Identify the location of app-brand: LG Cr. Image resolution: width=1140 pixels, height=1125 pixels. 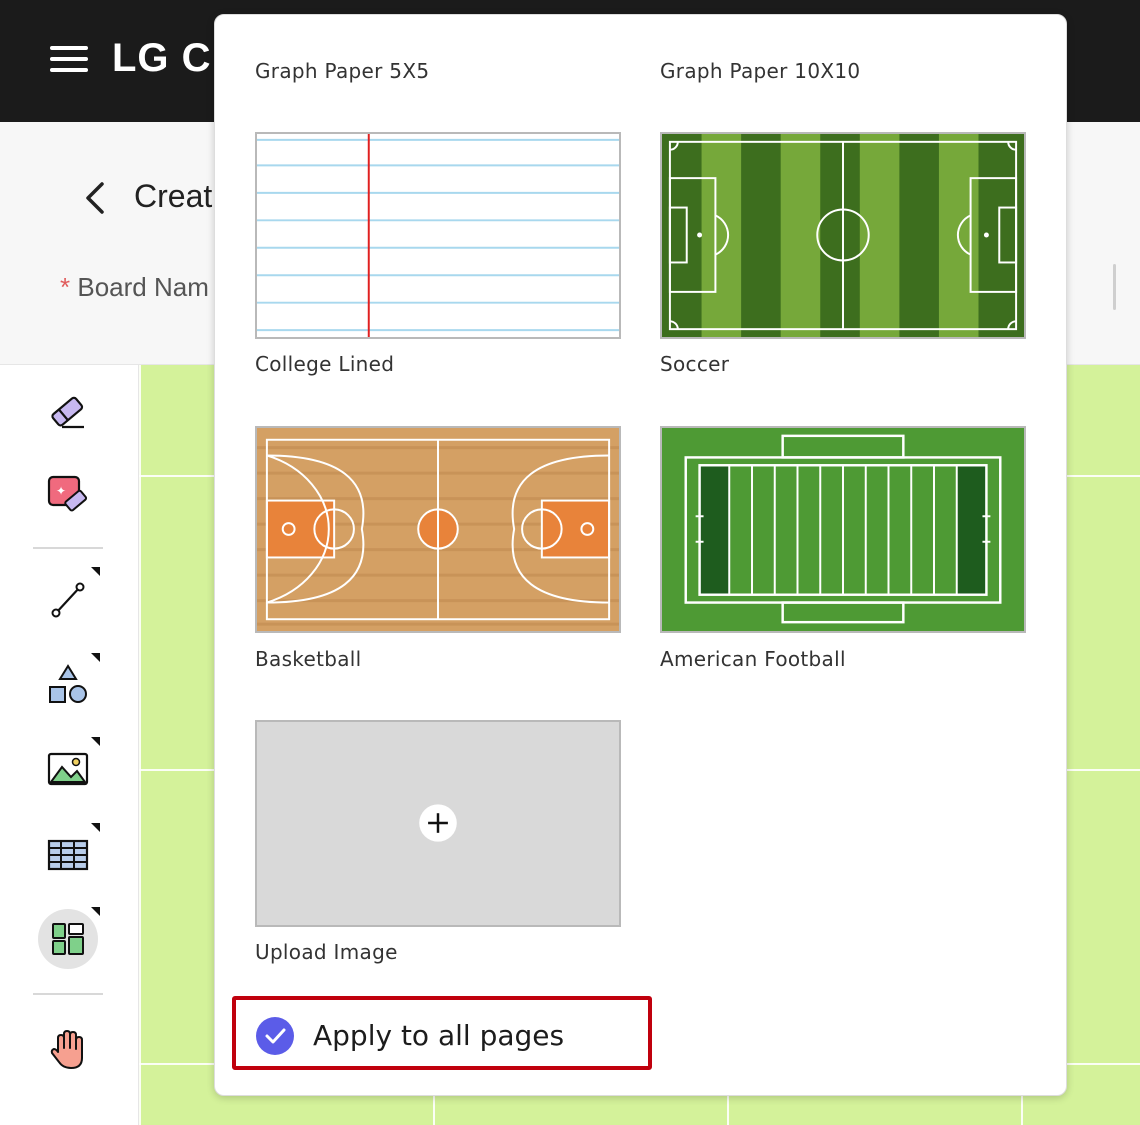
(170, 58).